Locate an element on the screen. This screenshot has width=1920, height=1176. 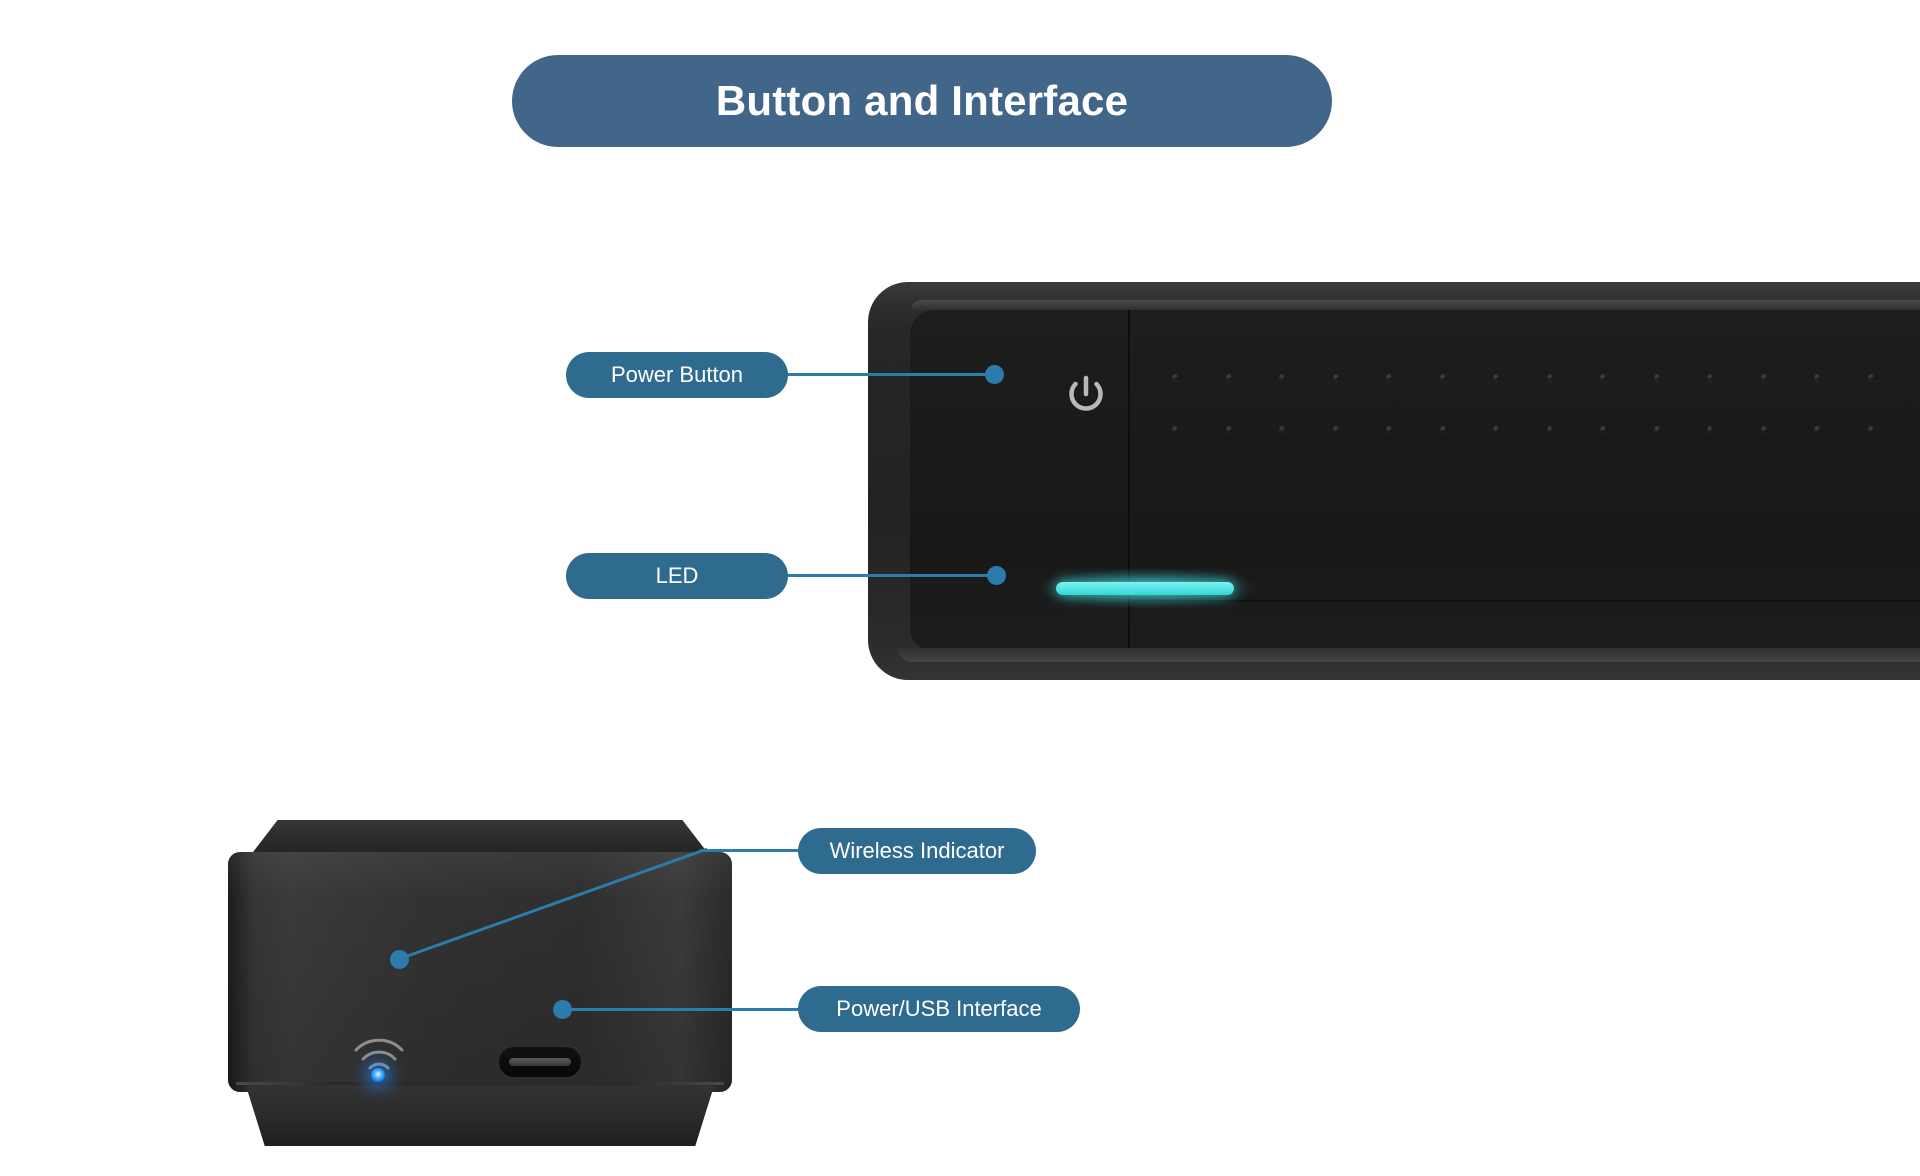
callout-led-label: LED is located at coordinates (677, 575).